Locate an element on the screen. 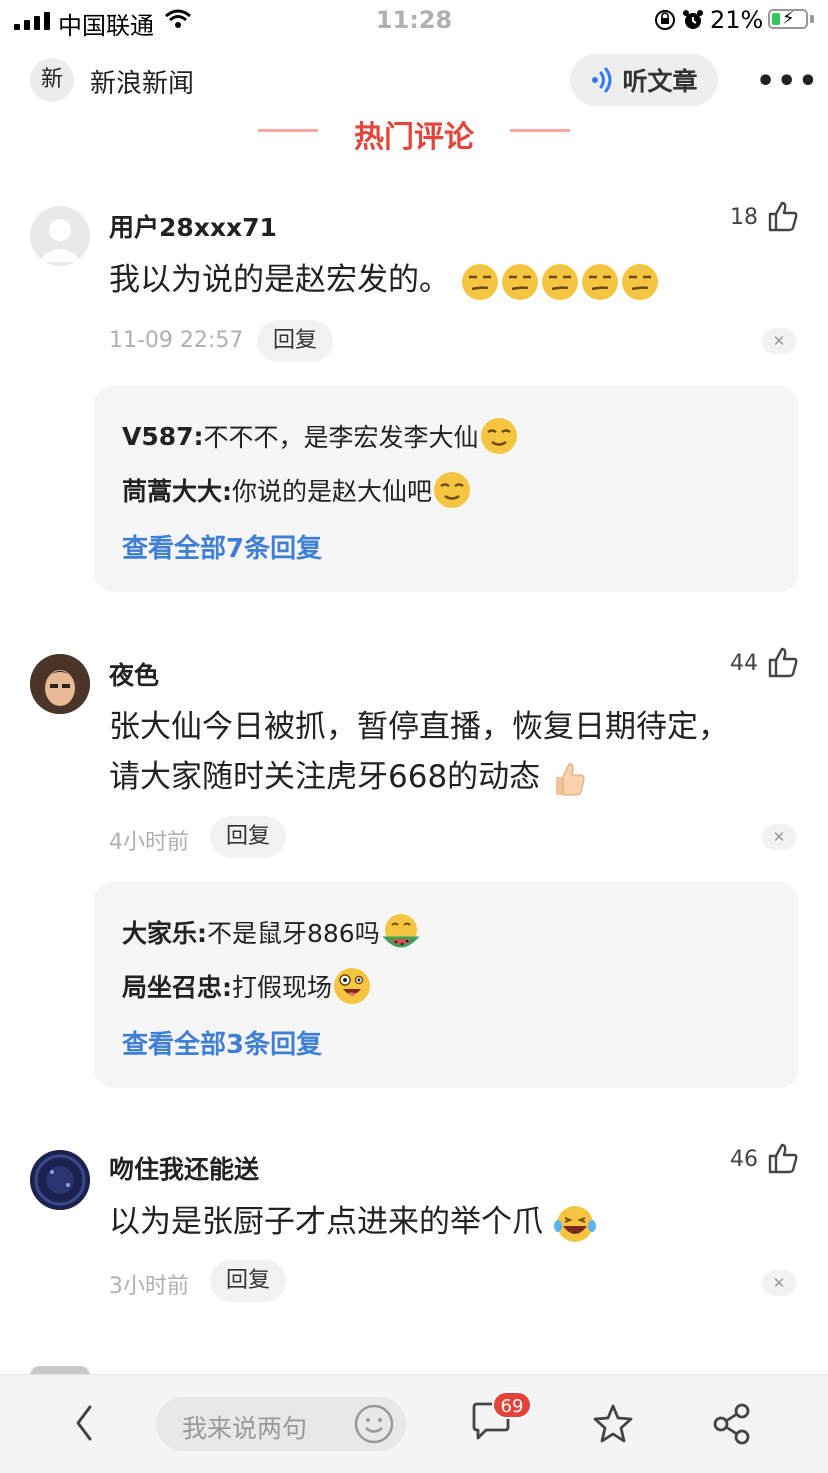 The height and width of the screenshot is (1473, 828). back-icon is located at coordinates (84, 1425).